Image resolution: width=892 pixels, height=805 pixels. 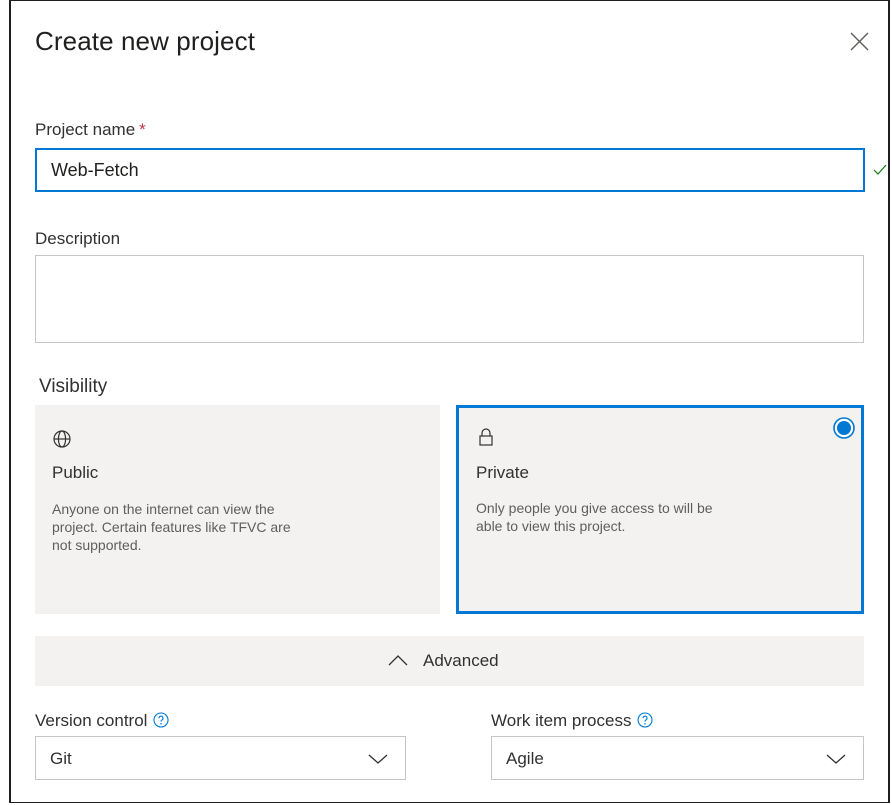 What do you see at coordinates (449, 299) in the screenshot?
I see `description-input` at bounding box center [449, 299].